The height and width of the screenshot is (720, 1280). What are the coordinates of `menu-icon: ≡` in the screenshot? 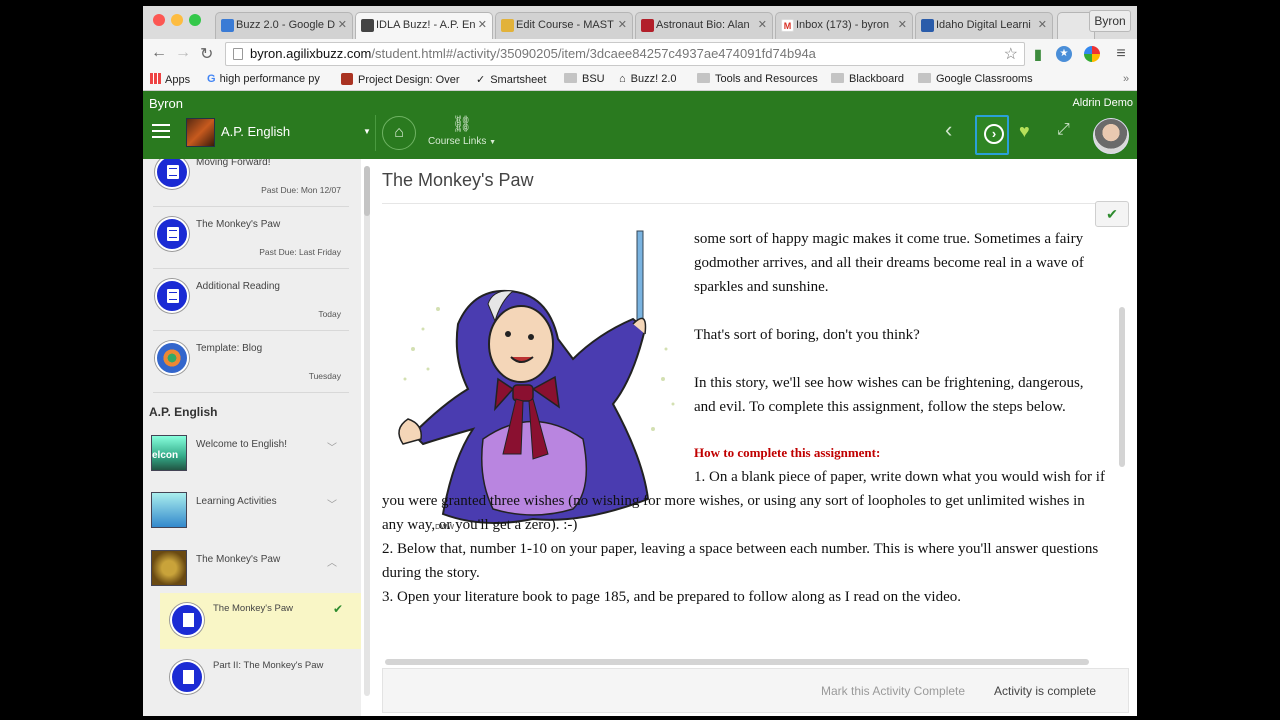 It's located at (1121, 54).